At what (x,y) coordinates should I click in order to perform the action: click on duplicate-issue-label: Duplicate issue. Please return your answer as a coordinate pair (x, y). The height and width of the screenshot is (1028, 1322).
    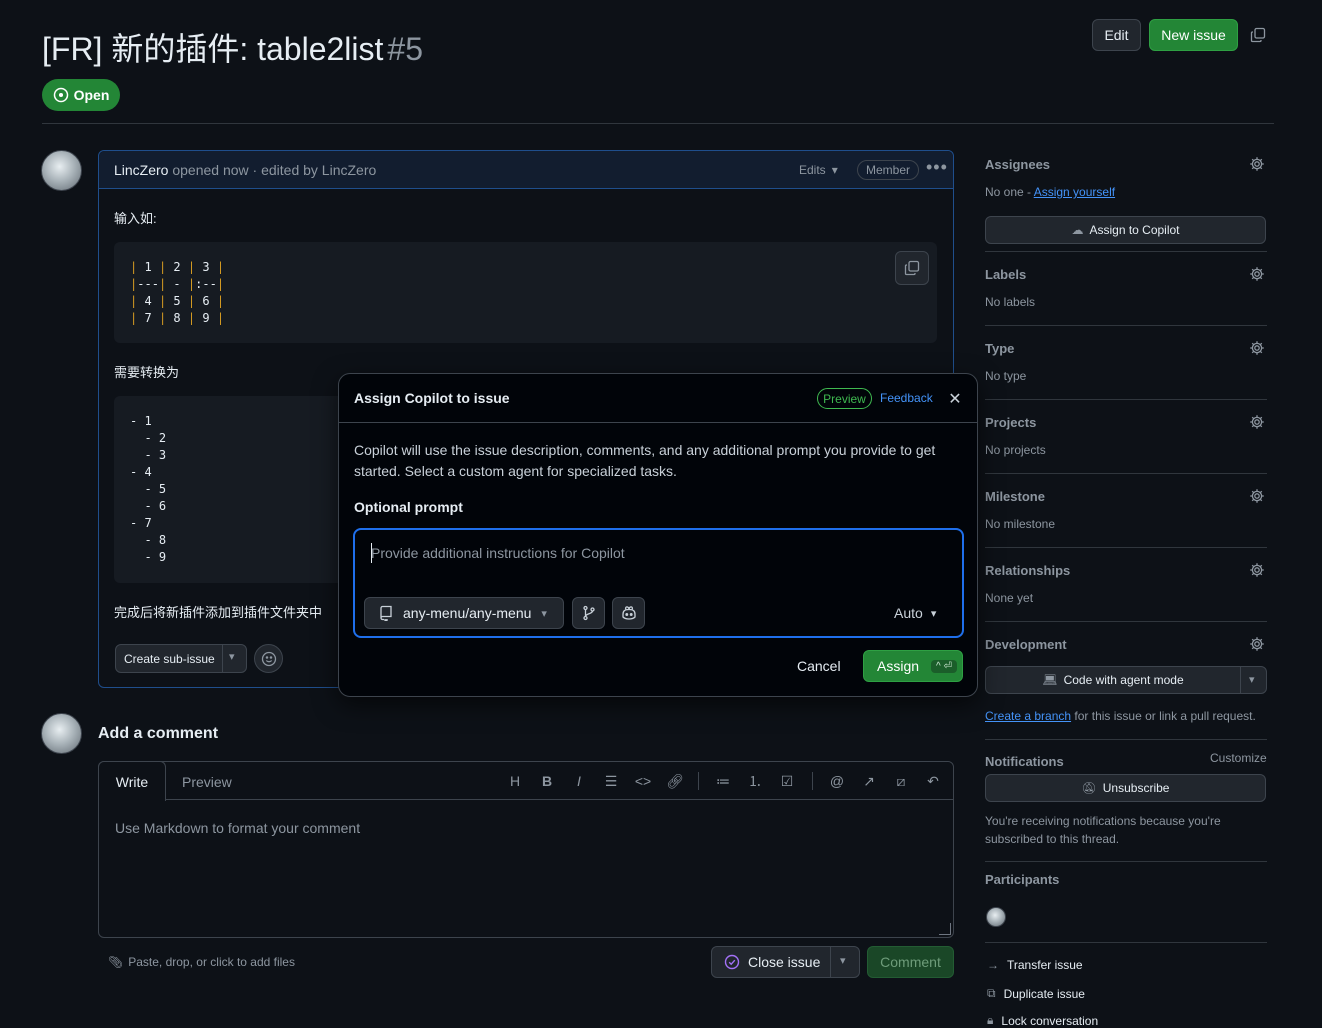
    Looking at the image, I should click on (1044, 993).